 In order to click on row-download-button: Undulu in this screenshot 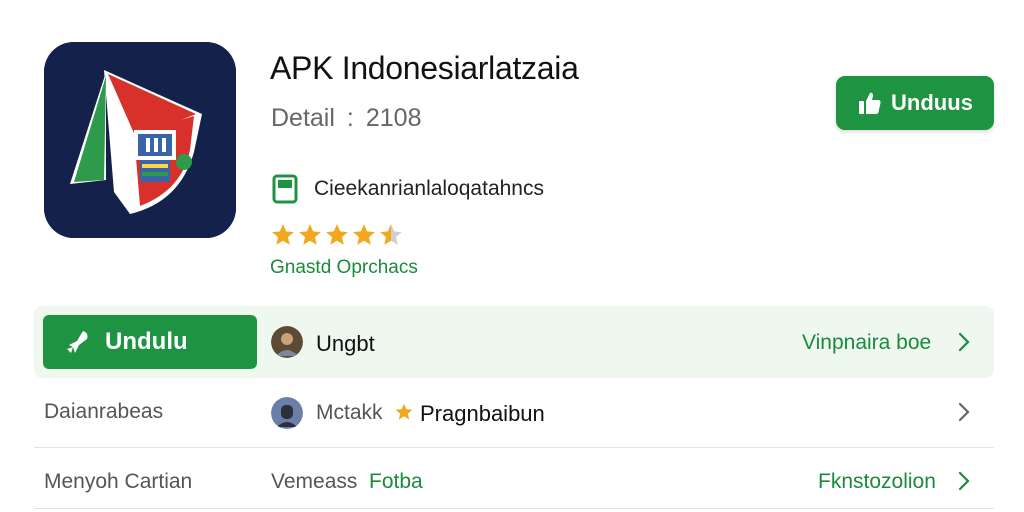, I will do `click(150, 342)`.